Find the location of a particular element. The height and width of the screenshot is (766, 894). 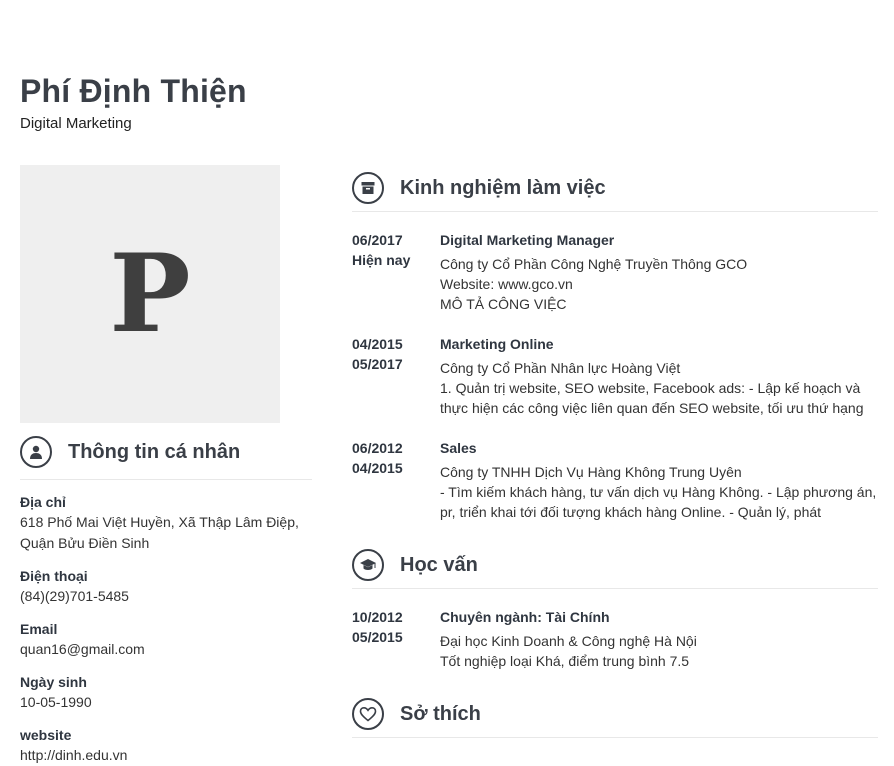

position-title: Marketing Online is located at coordinates (497, 344).